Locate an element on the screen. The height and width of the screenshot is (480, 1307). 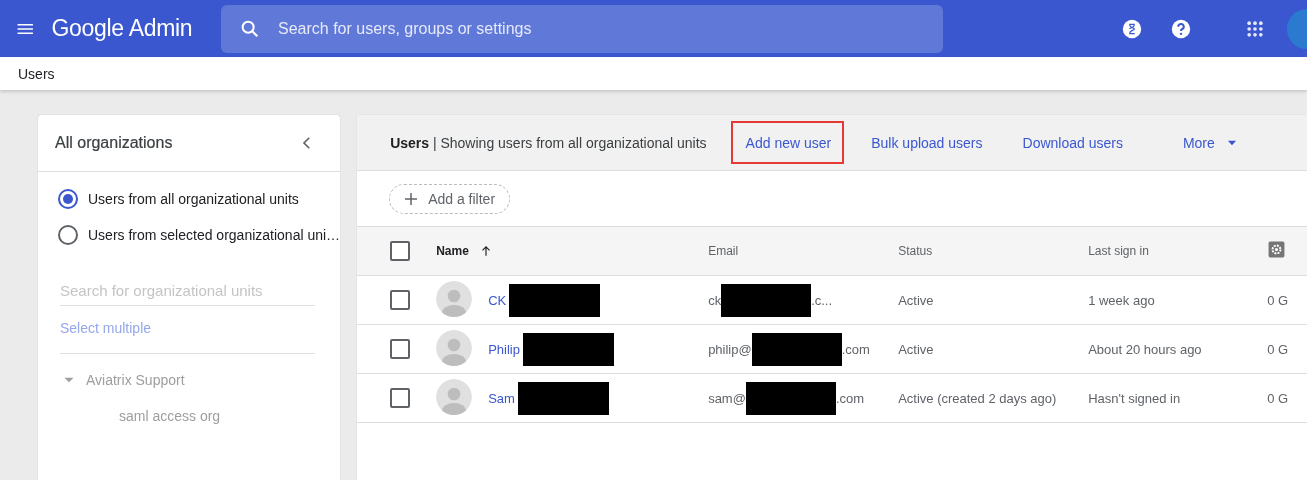
help-icon is located at coordinates (1181, 28).